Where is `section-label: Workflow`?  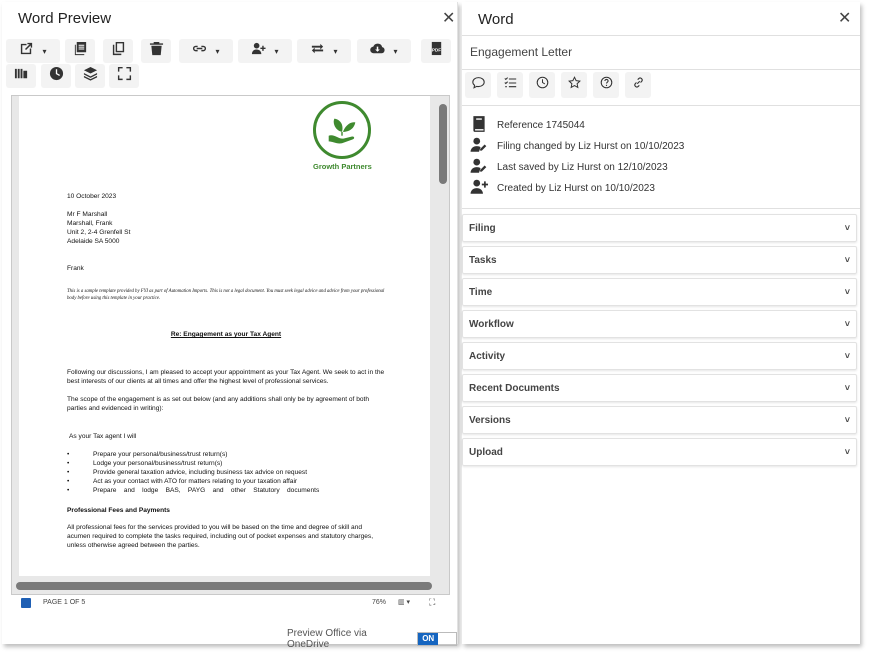
section-label: Workflow is located at coordinates (491, 324).